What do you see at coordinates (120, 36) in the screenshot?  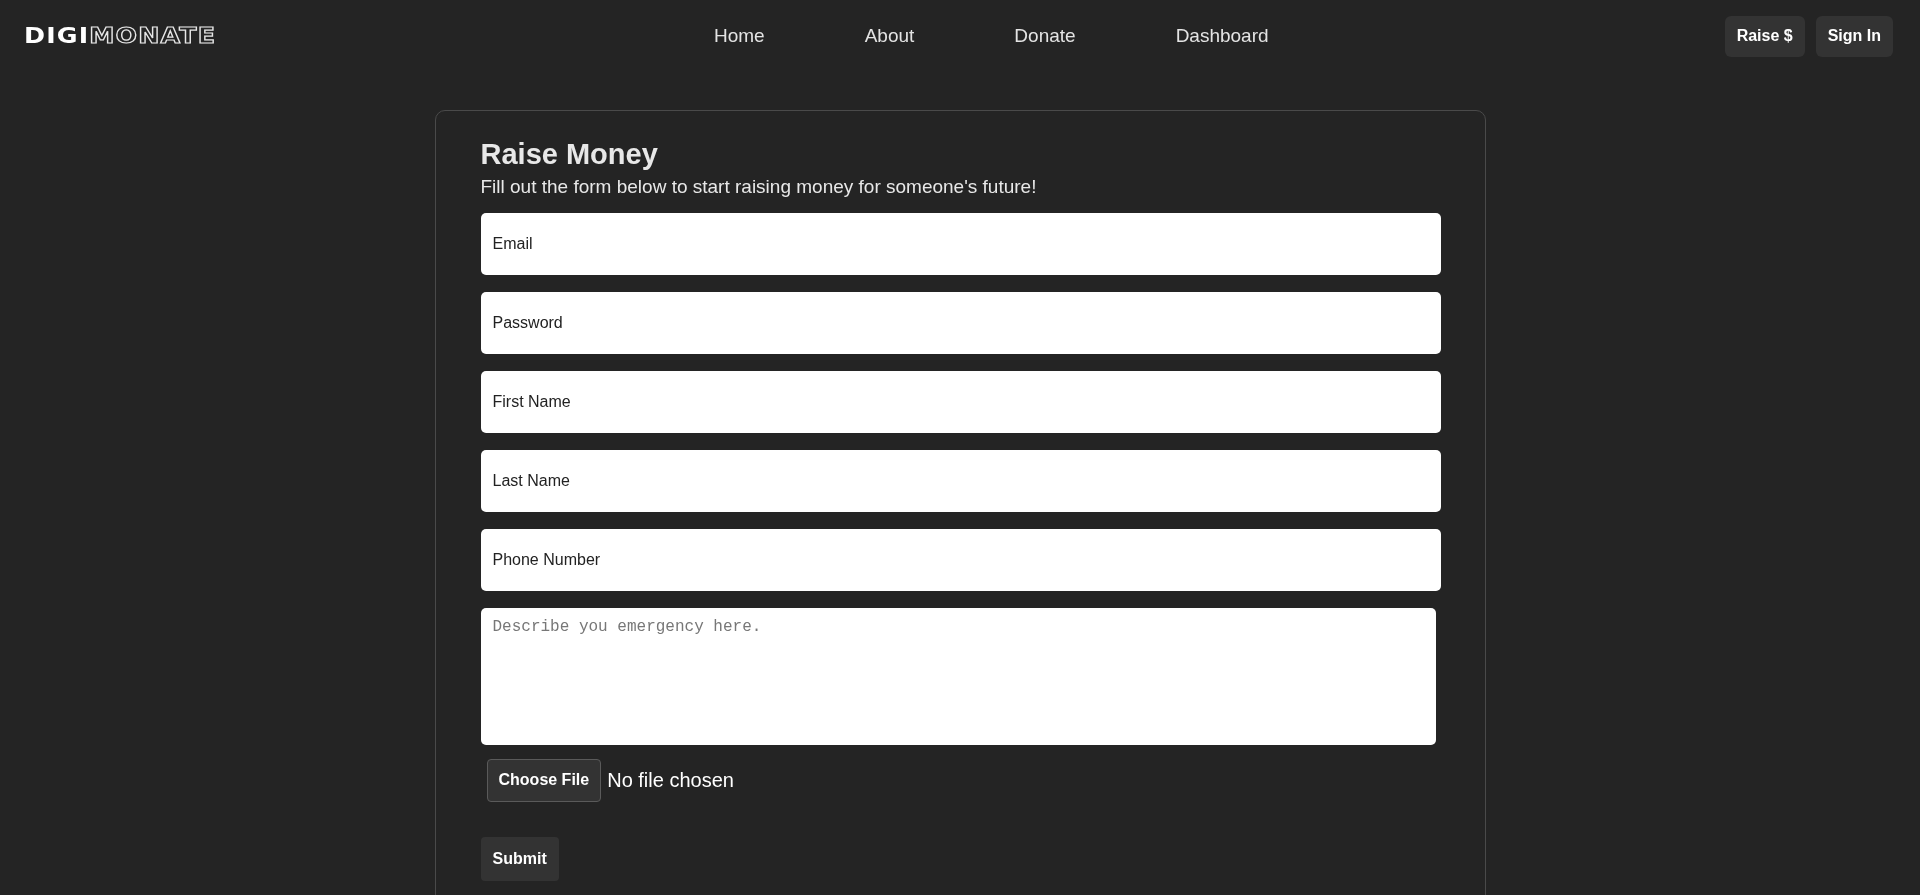 I see `logo: DIGI MONATE` at bounding box center [120, 36].